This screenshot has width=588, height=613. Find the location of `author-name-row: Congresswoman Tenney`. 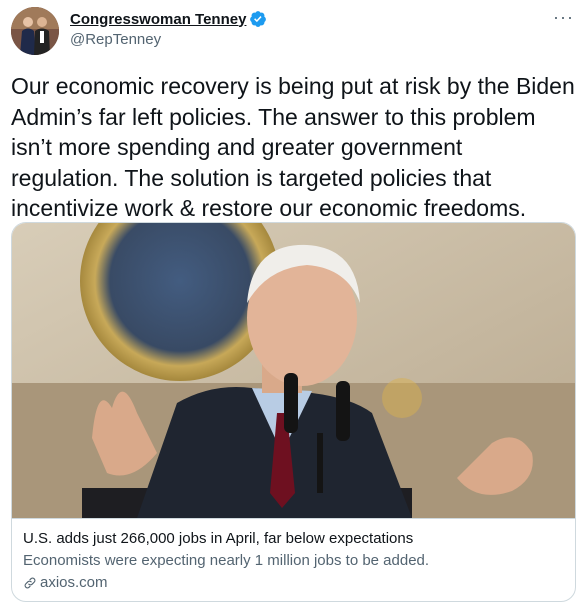

author-name-row: Congresswoman Tenney is located at coordinates (168, 19).